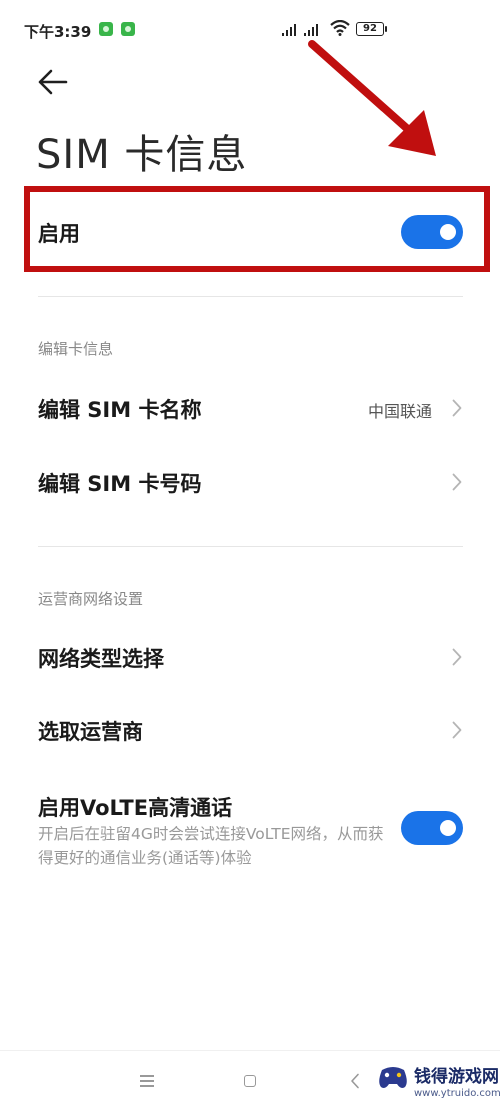 The width and height of the screenshot is (500, 1112). Describe the element at coordinates (457, 1093) in the screenshot. I see `watermark-url: www.ytruido.com` at that location.